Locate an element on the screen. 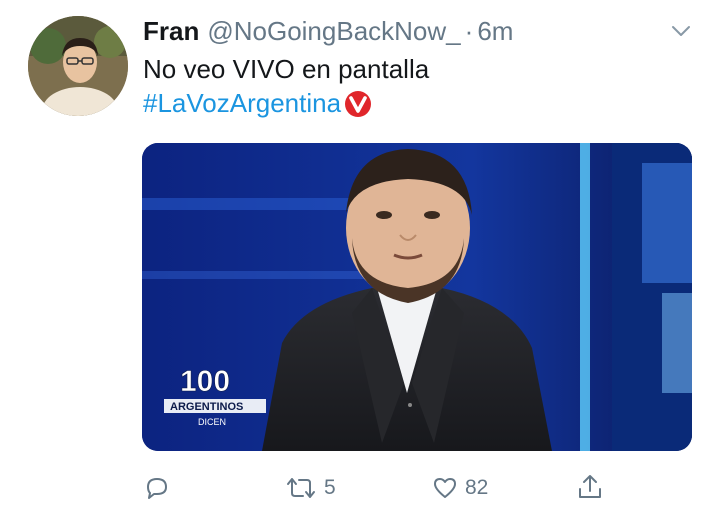  hashtag-link: #LaVozArgentina is located at coordinates (242, 103).